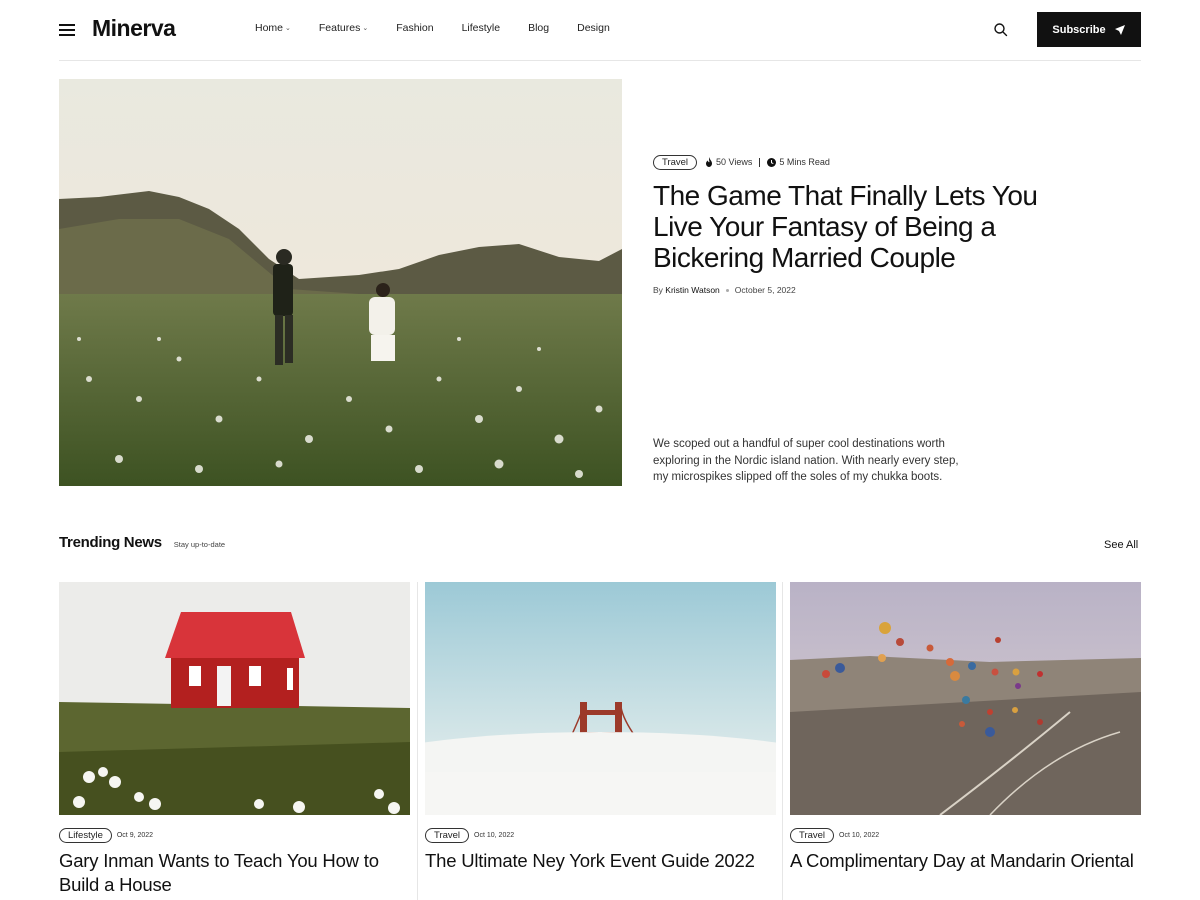  I want to click on nav-home: Home ⌄, so click(273, 28).